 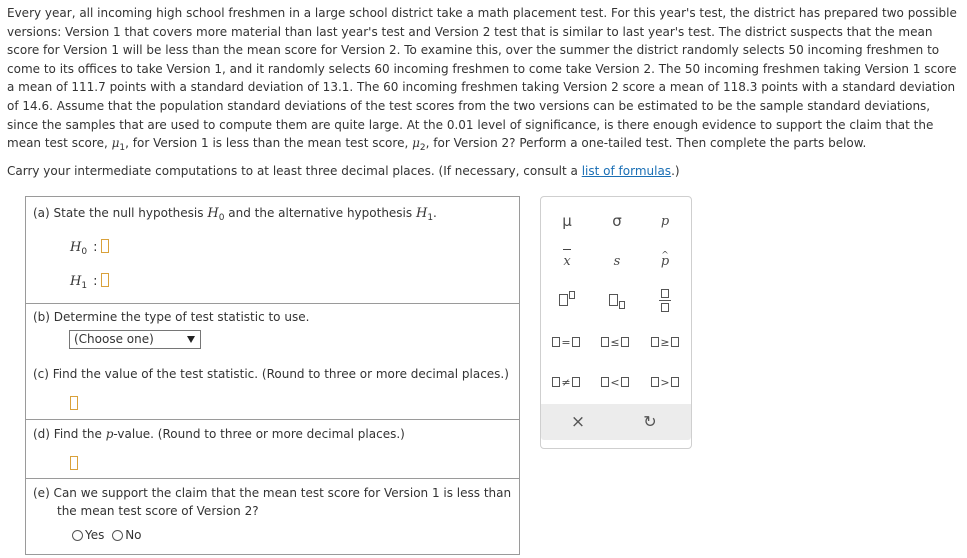 I want to click on p-value-answer, so click(x=74, y=463).